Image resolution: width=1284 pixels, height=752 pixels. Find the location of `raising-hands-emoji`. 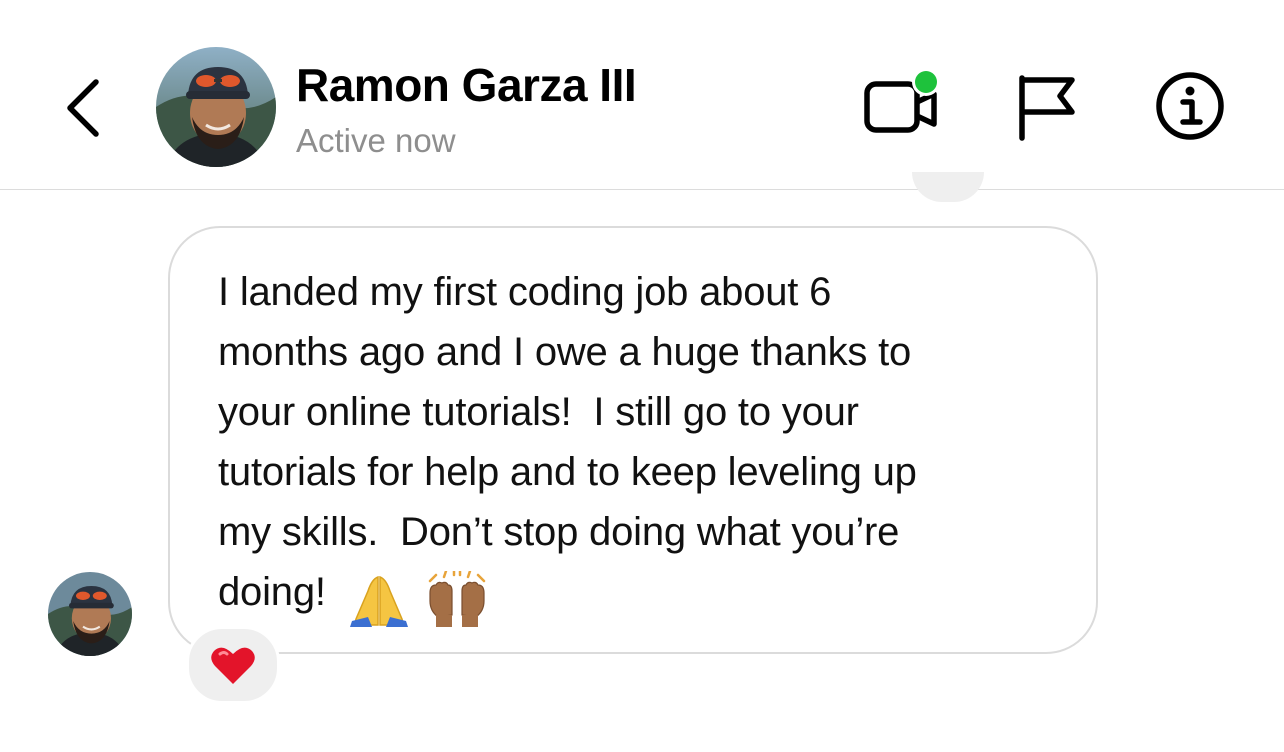

raising-hands-emoji is located at coordinates (457, 599).